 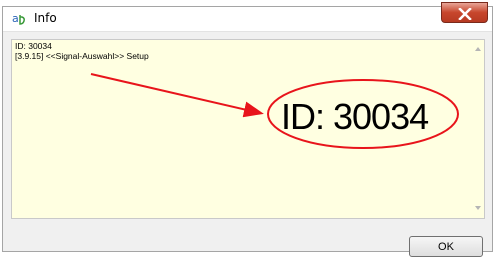 I want to click on ok-button: OK, so click(x=446, y=246).